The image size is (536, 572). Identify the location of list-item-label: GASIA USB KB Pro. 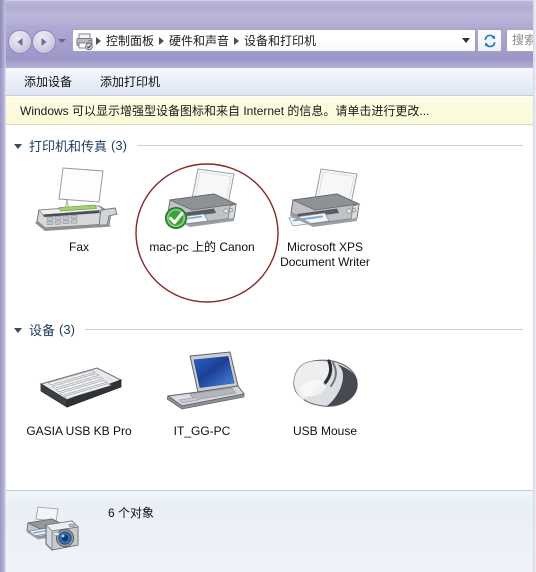
(79, 431).